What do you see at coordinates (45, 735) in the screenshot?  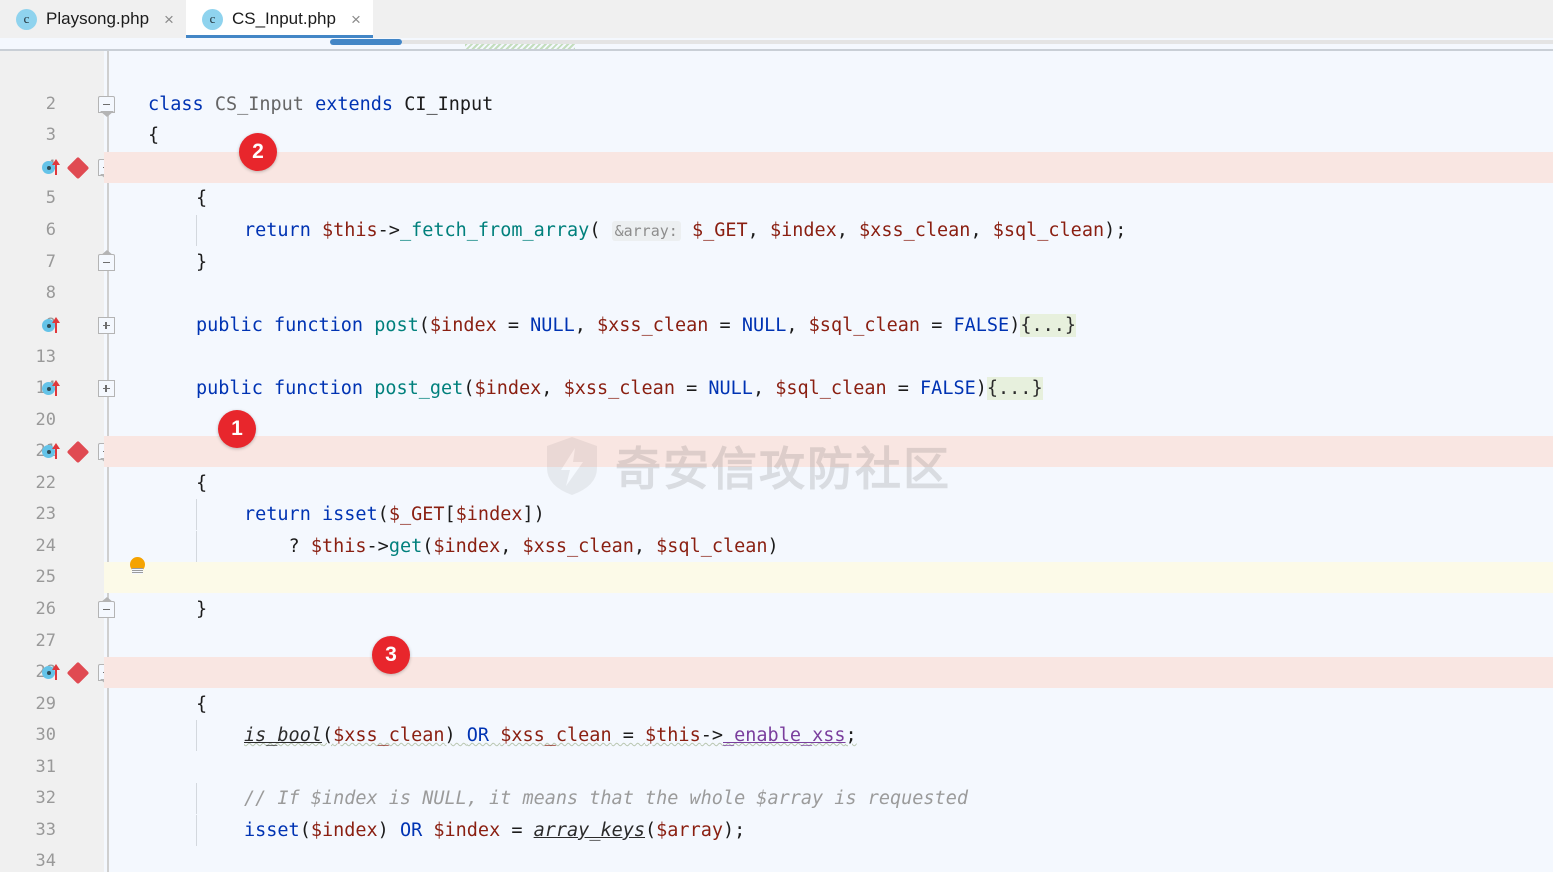 I see `line-number: 30` at bounding box center [45, 735].